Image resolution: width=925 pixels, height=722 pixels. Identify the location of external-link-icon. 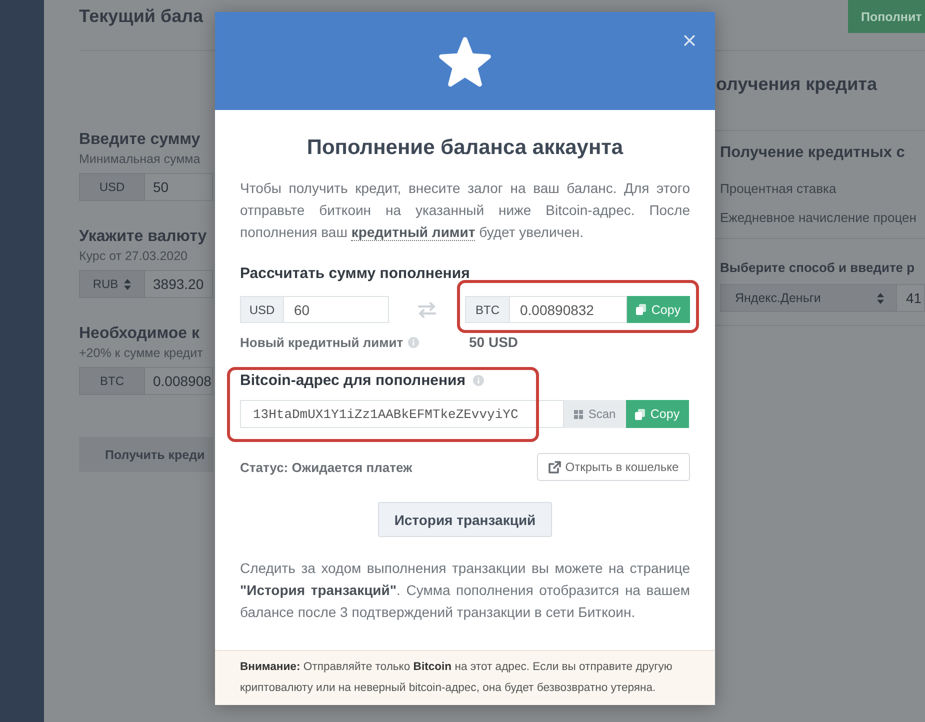
(555, 467).